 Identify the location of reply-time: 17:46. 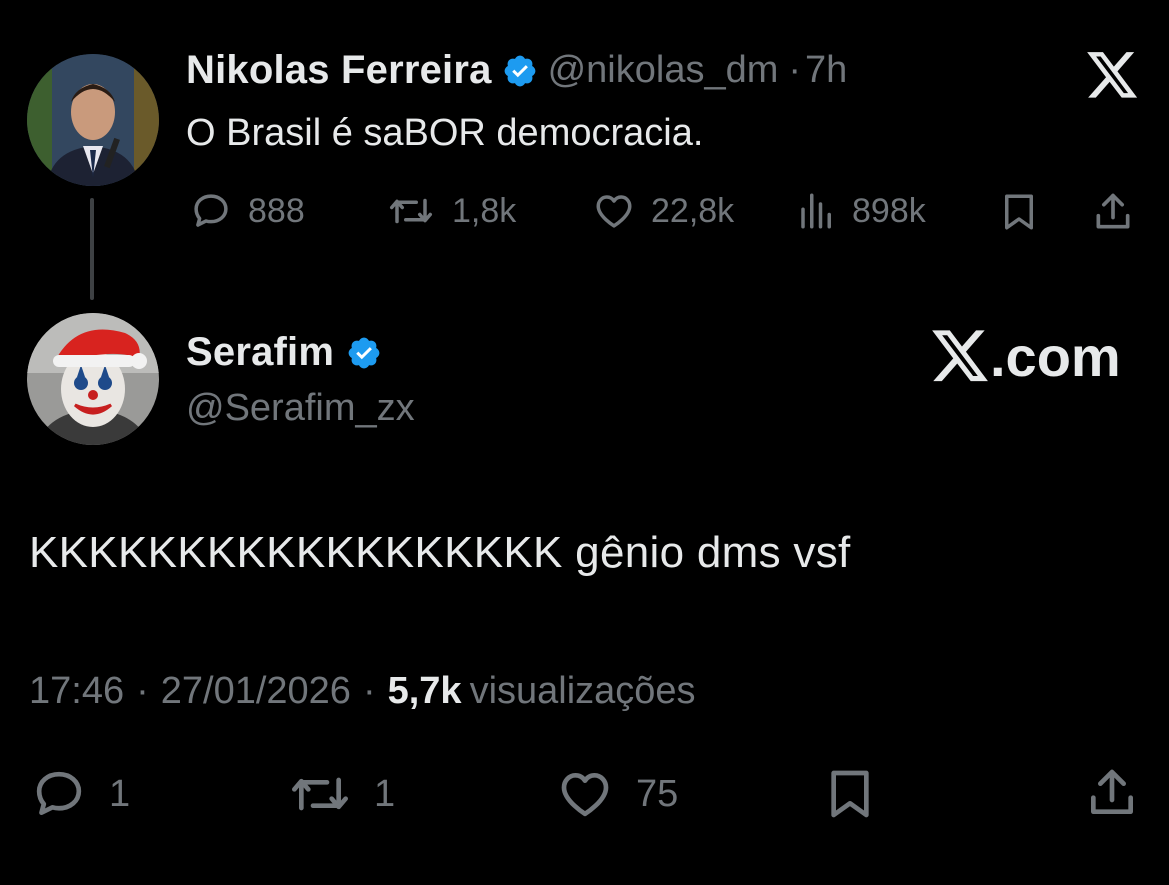
(76, 691).